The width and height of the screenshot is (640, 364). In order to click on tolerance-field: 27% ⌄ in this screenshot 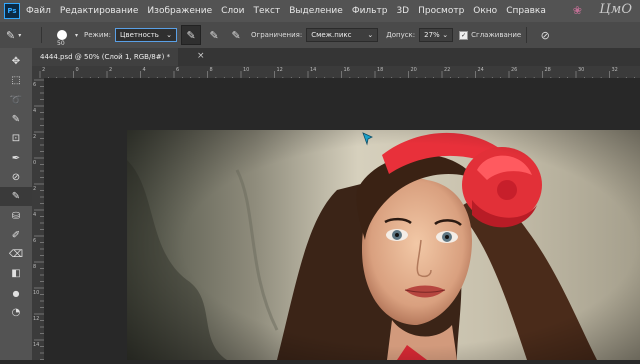, I will do `click(436, 35)`.